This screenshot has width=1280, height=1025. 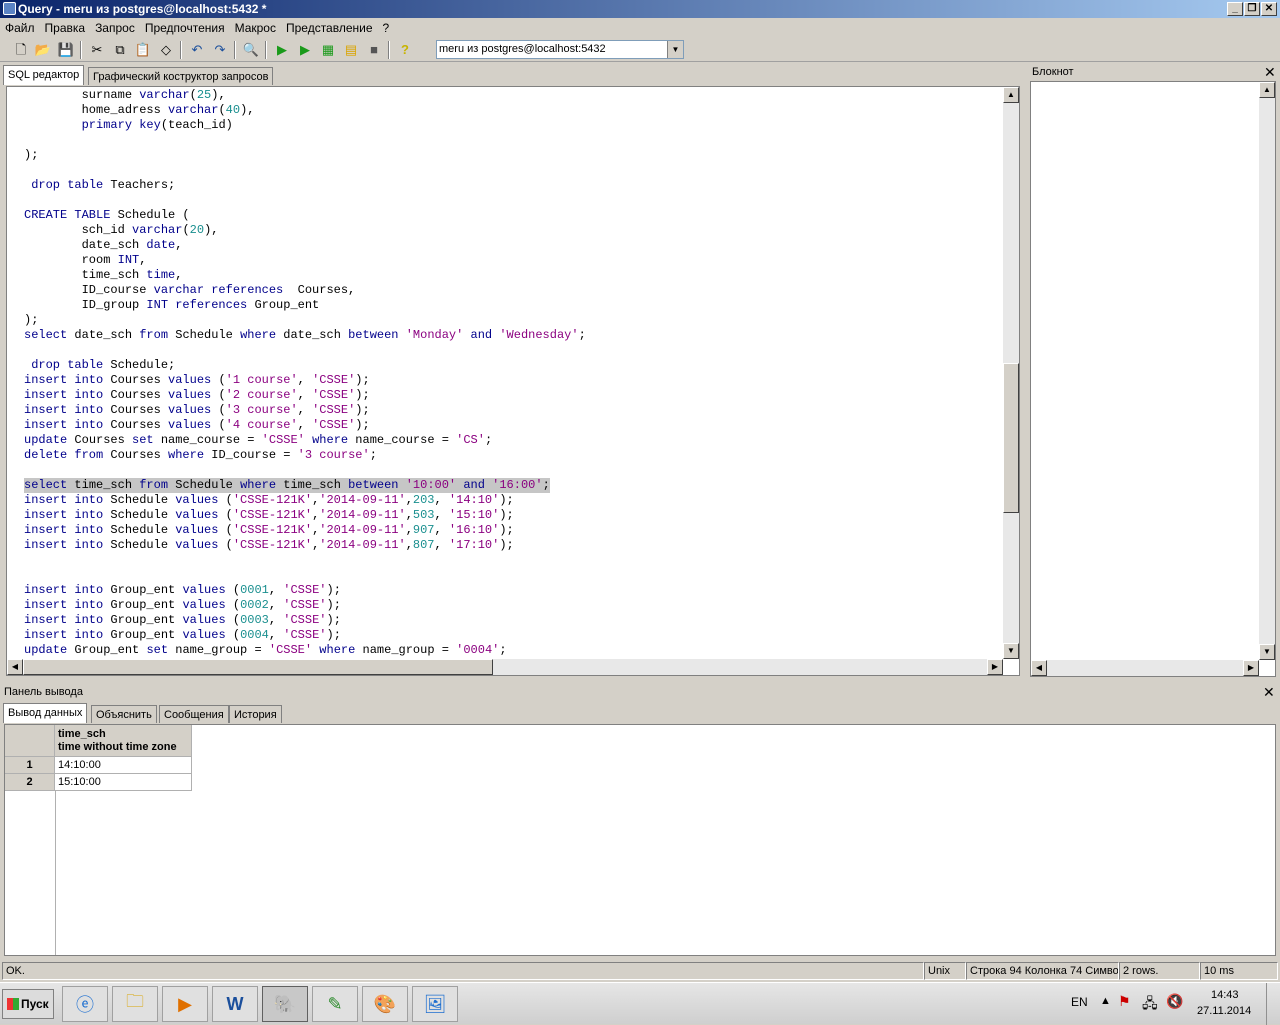 What do you see at coordinates (1273, 1004) in the screenshot?
I see `show-desktop-button` at bounding box center [1273, 1004].